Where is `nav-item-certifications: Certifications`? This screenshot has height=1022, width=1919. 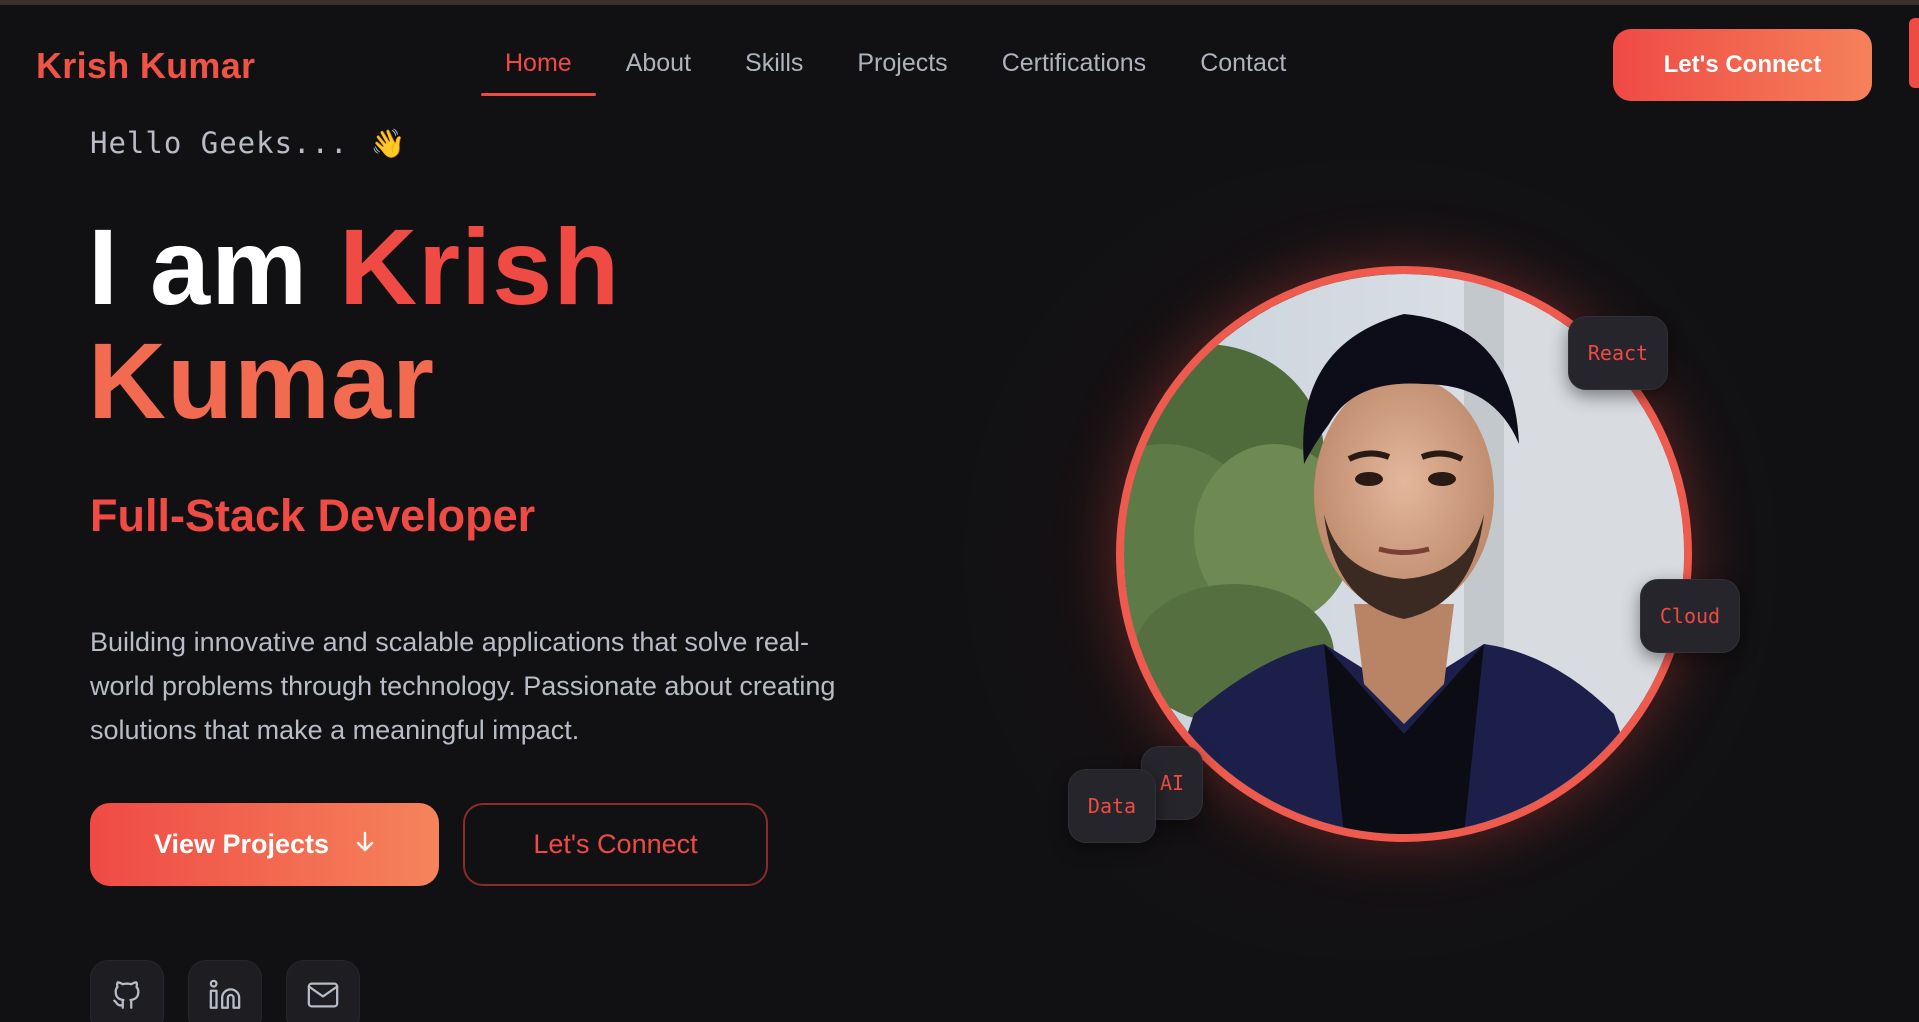
nav-item-certifications: Certifications is located at coordinates (1074, 70).